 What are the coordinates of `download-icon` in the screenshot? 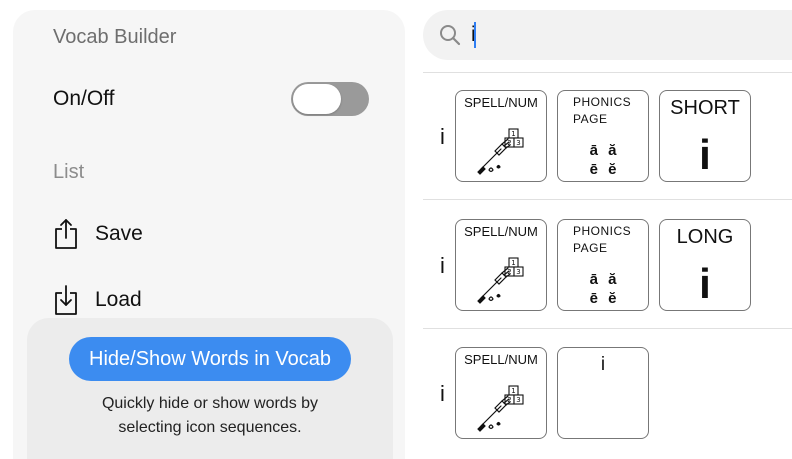 It's located at (66, 300).